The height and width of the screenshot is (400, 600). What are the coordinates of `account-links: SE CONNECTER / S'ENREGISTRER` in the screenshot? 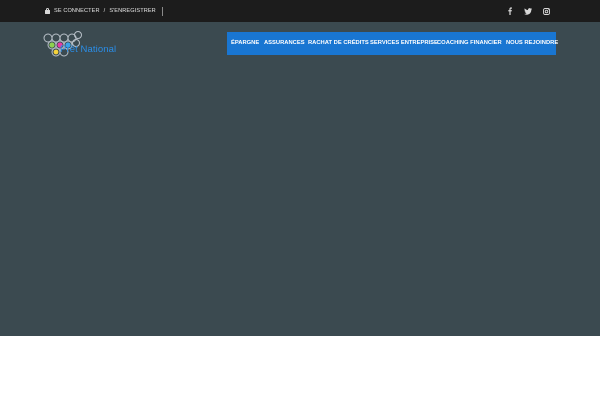 It's located at (104, 11).